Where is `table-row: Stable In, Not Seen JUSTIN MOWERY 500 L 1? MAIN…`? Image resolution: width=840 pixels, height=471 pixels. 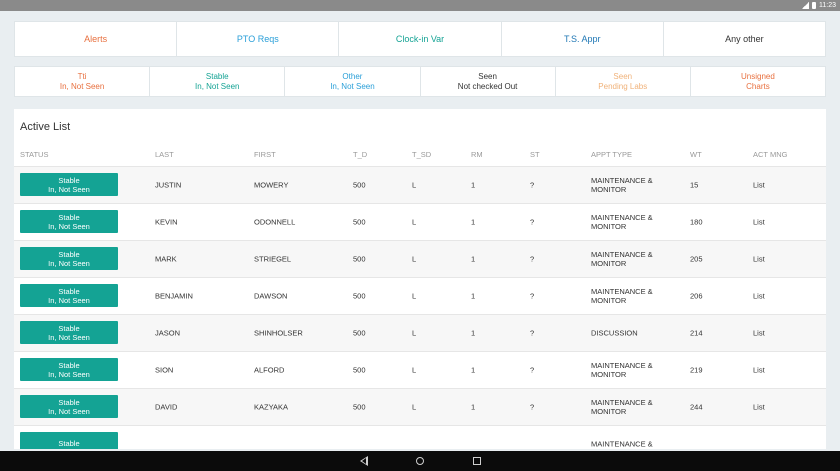 table-row: Stable In, Not Seen JUSTIN MOWERY 500 L 1? MAIN… is located at coordinates (420, 184).